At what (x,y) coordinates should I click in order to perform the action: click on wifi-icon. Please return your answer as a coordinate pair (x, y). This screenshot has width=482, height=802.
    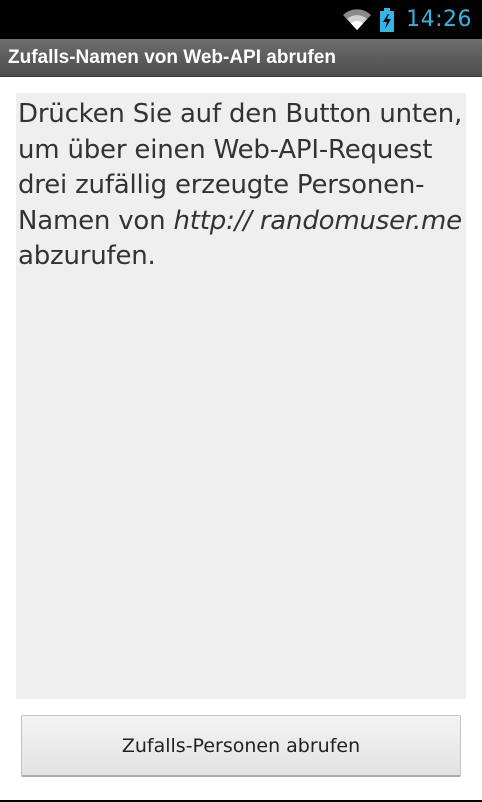
    Looking at the image, I should click on (357, 19).